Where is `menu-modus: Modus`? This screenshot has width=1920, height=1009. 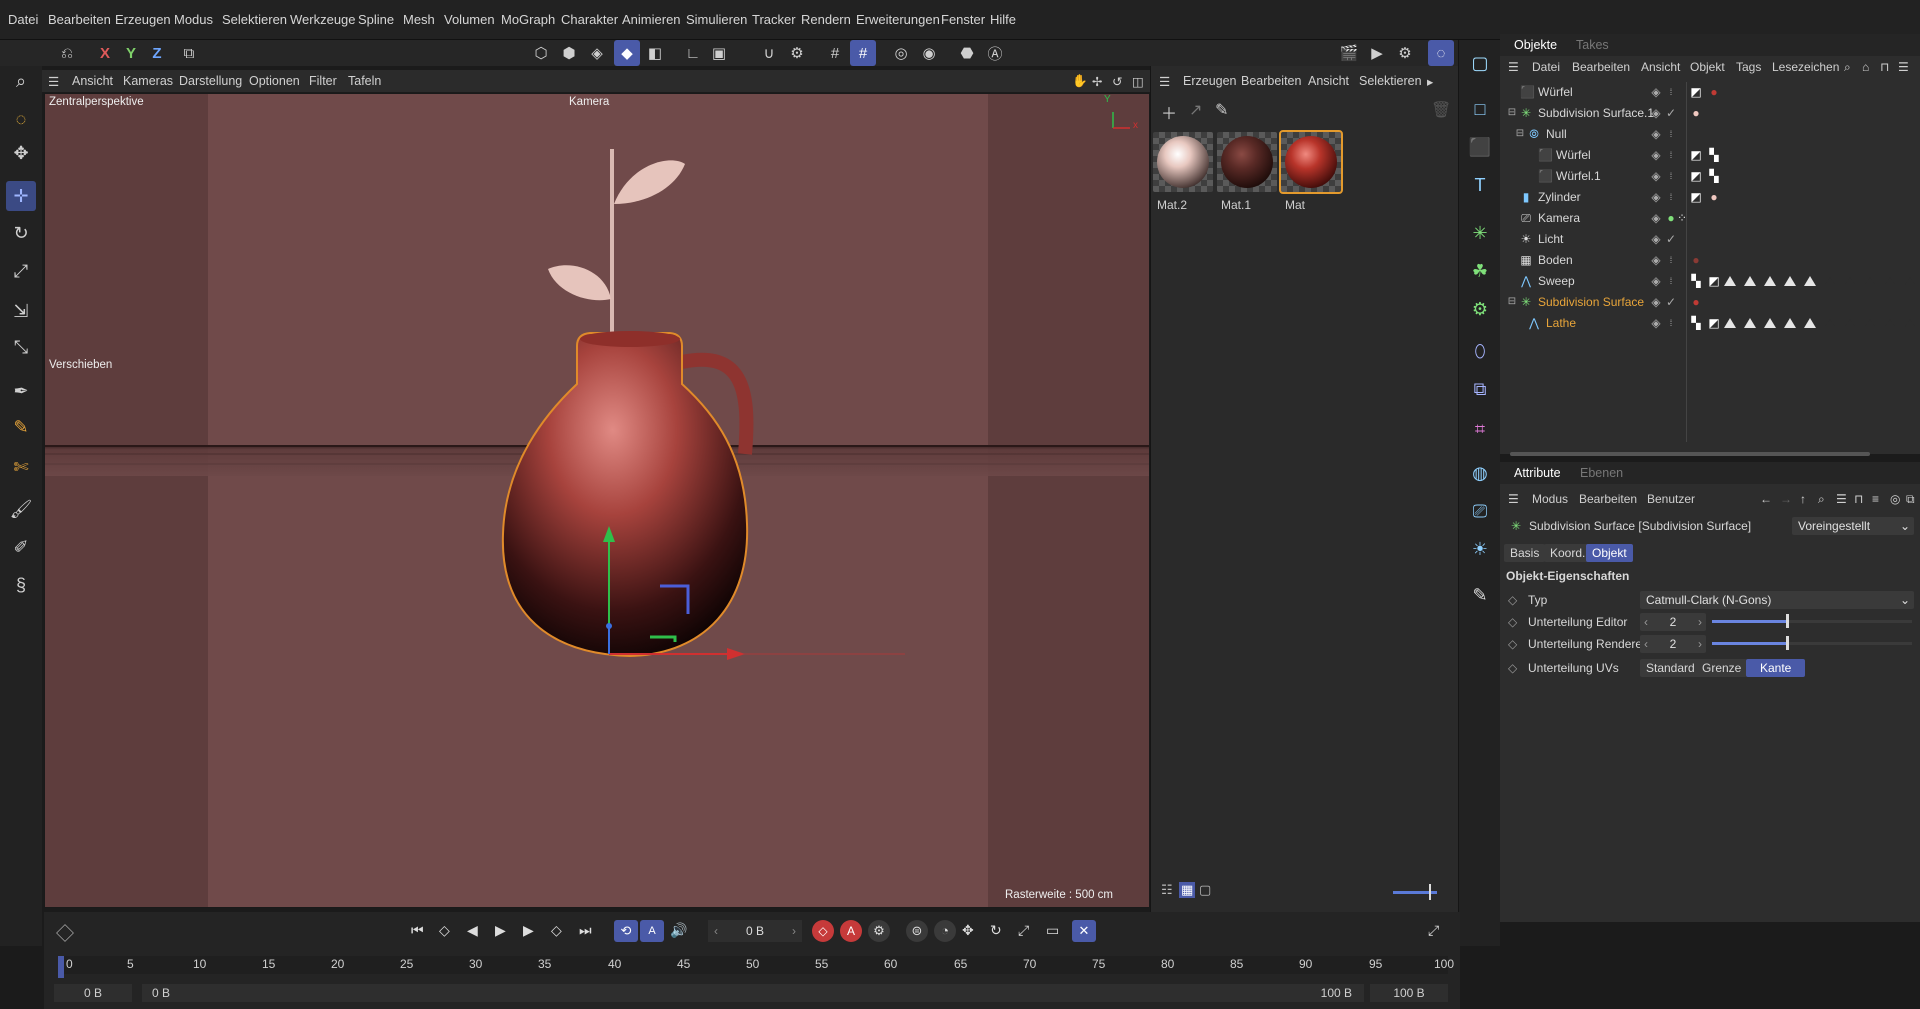 menu-modus: Modus is located at coordinates (193, 19).